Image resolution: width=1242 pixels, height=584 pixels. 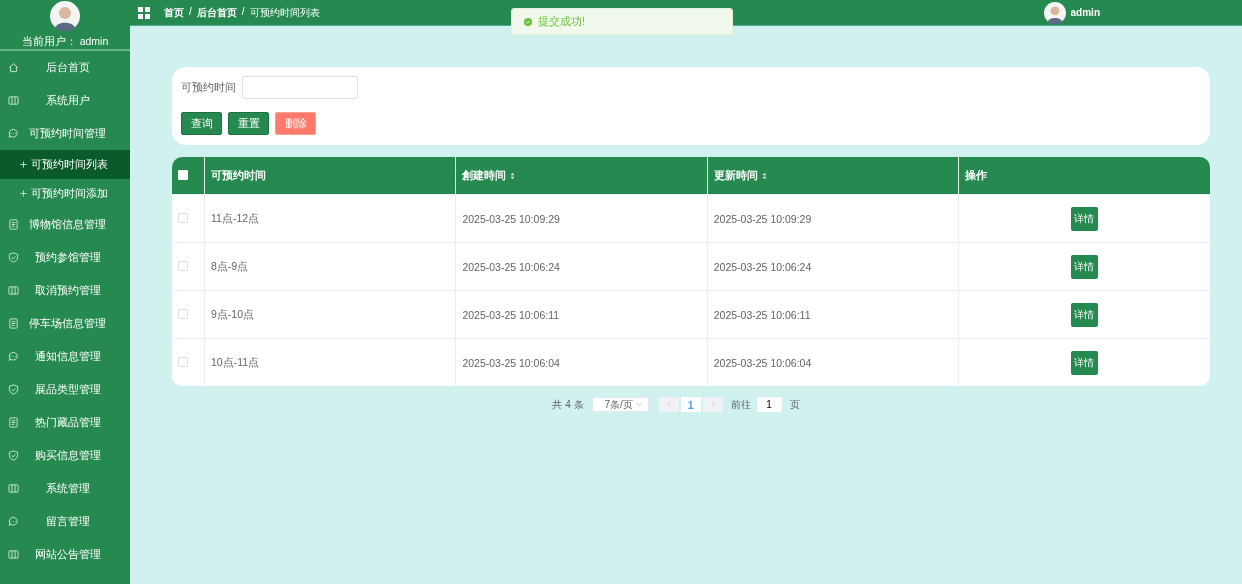 What do you see at coordinates (65, 422) in the screenshot?
I see `menu-item: 热门藏品管理` at bounding box center [65, 422].